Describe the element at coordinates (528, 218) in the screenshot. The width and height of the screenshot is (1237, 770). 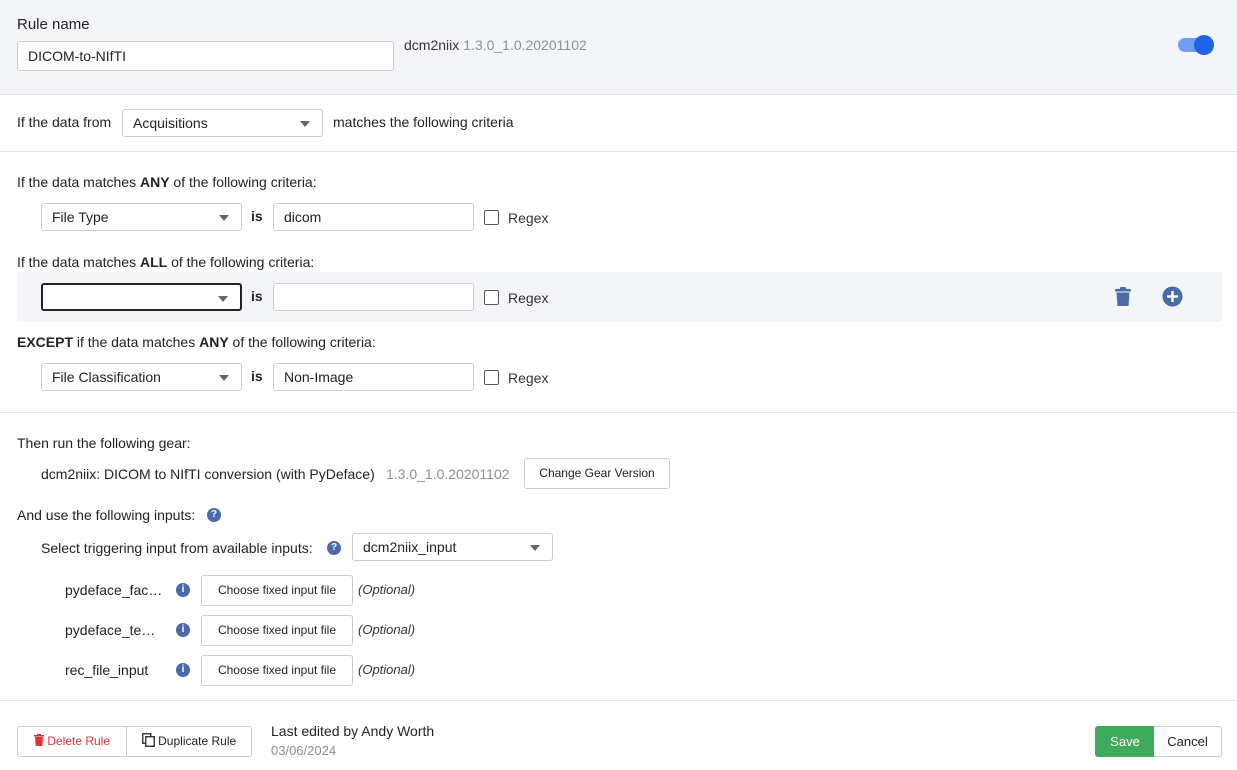
I see `criteria-any-regex-label: Regex` at that location.